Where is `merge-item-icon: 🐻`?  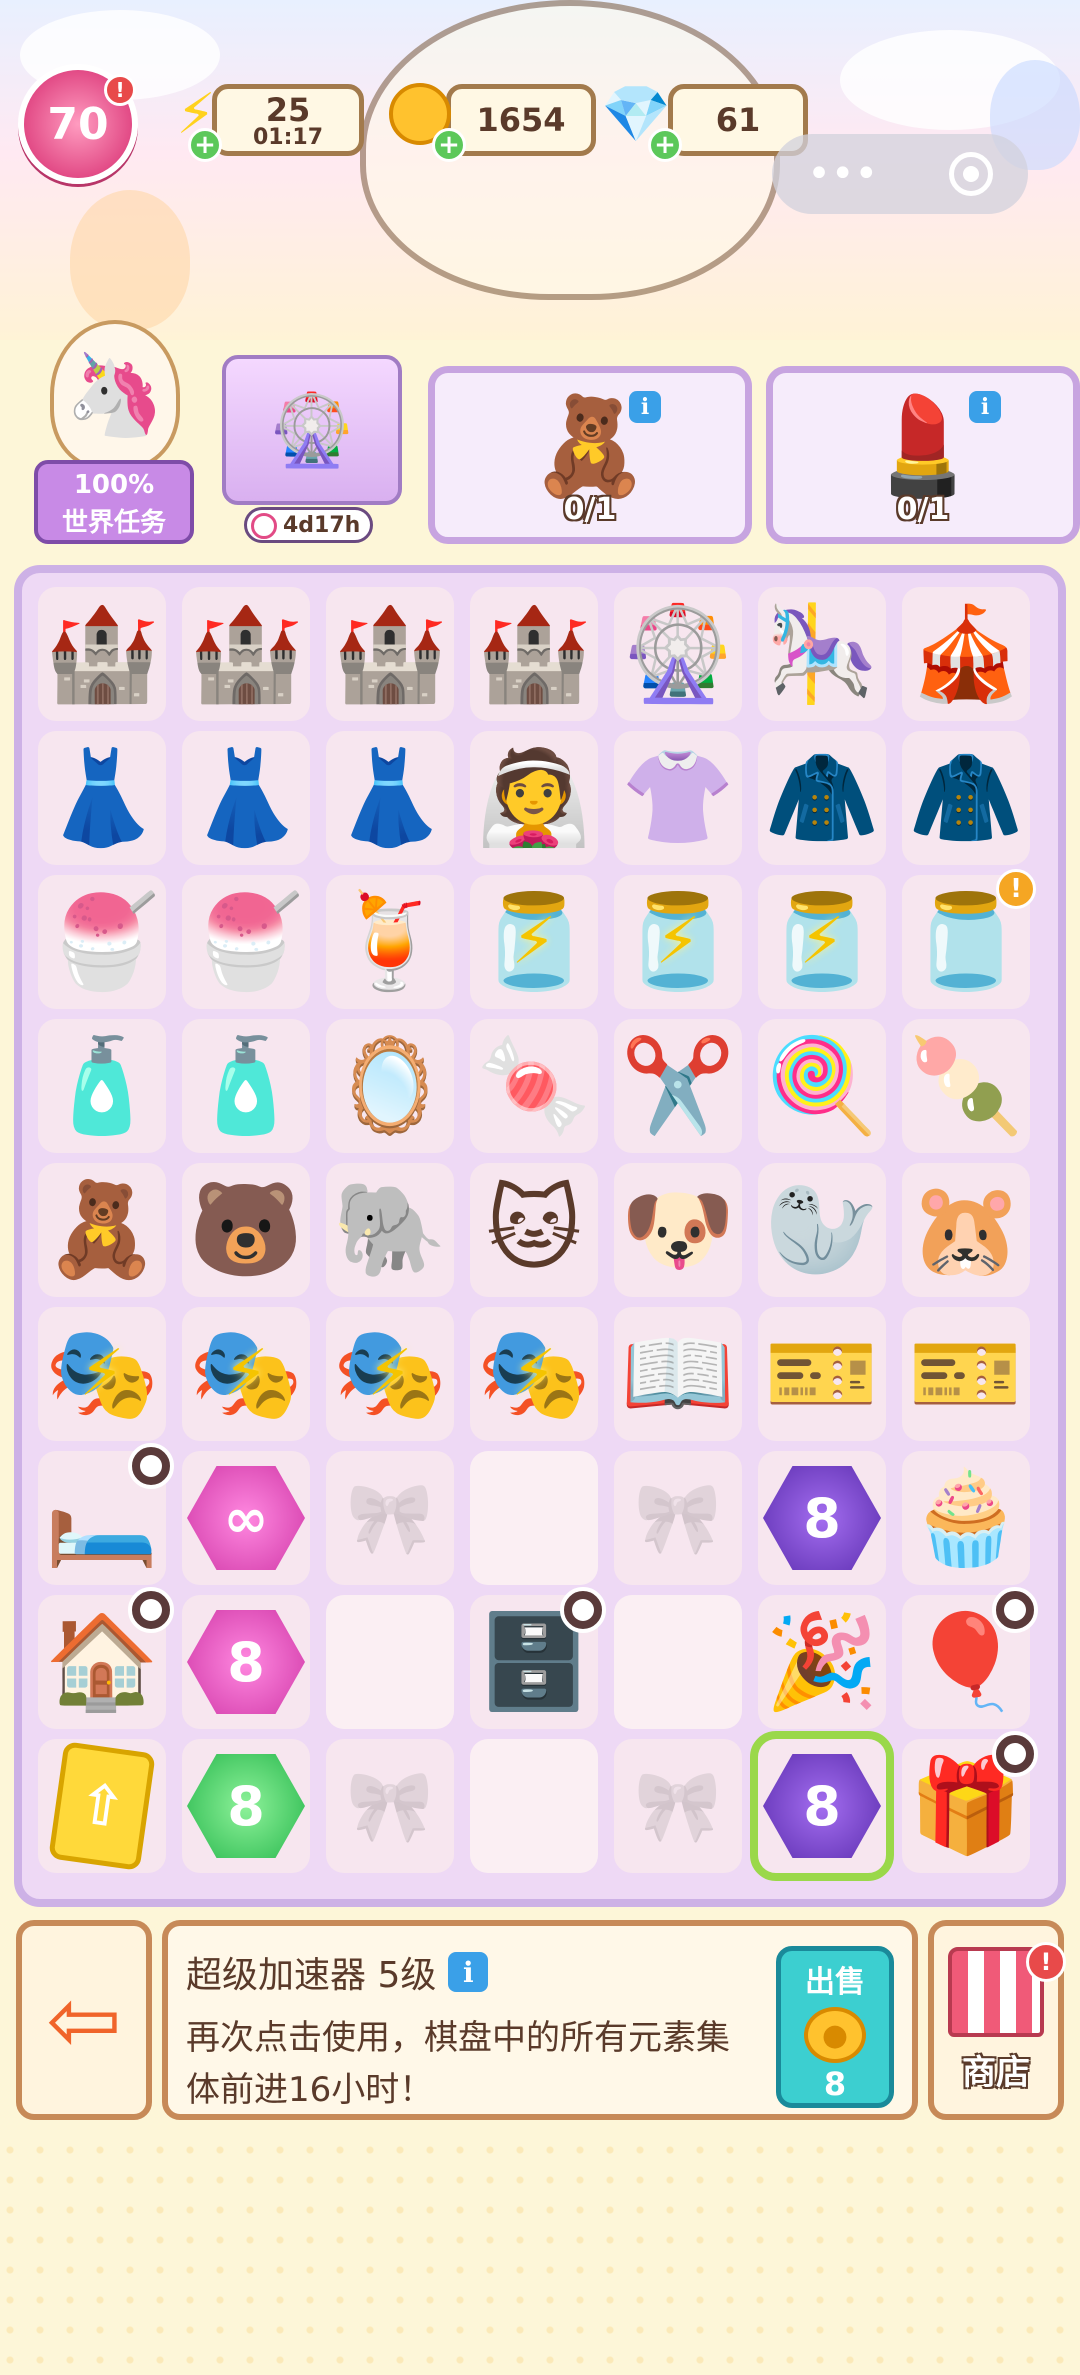
merge-item-icon: 🐻 is located at coordinates (246, 1229).